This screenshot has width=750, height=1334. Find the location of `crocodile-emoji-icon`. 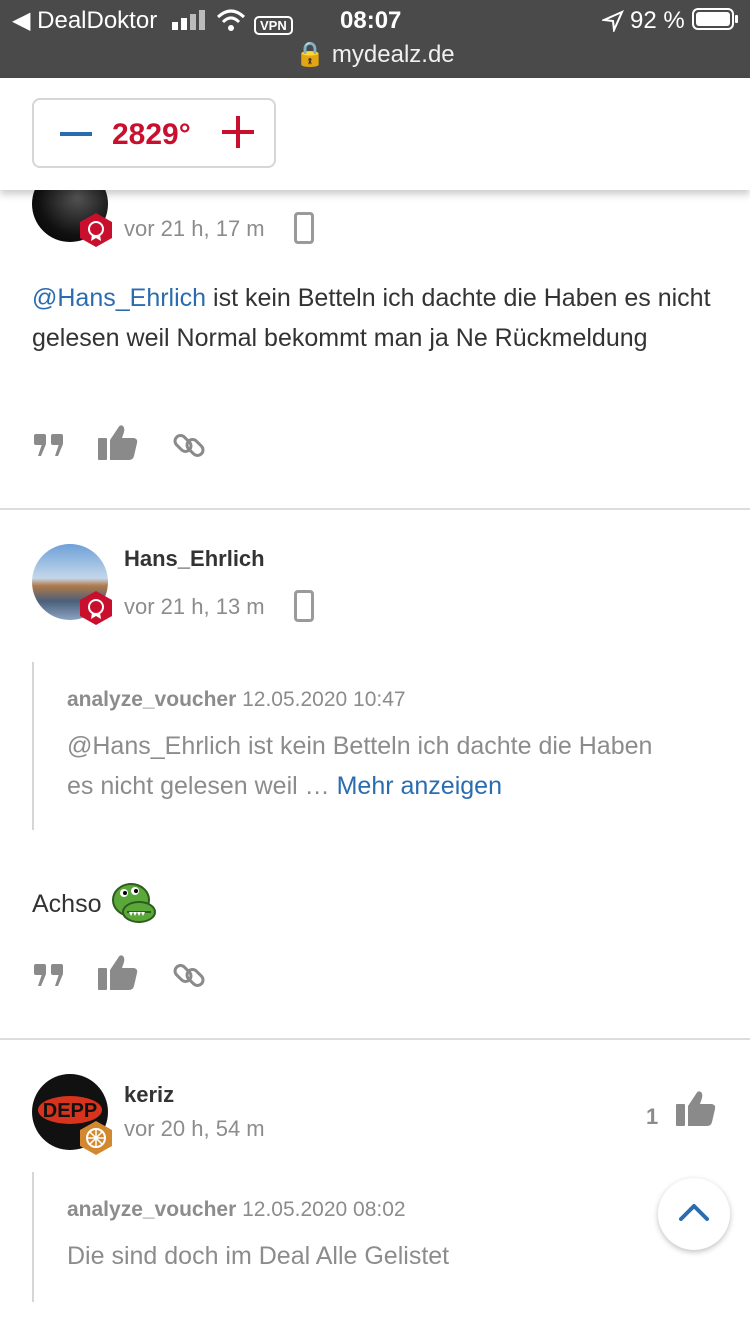

crocodile-emoji-icon is located at coordinates (134, 903).